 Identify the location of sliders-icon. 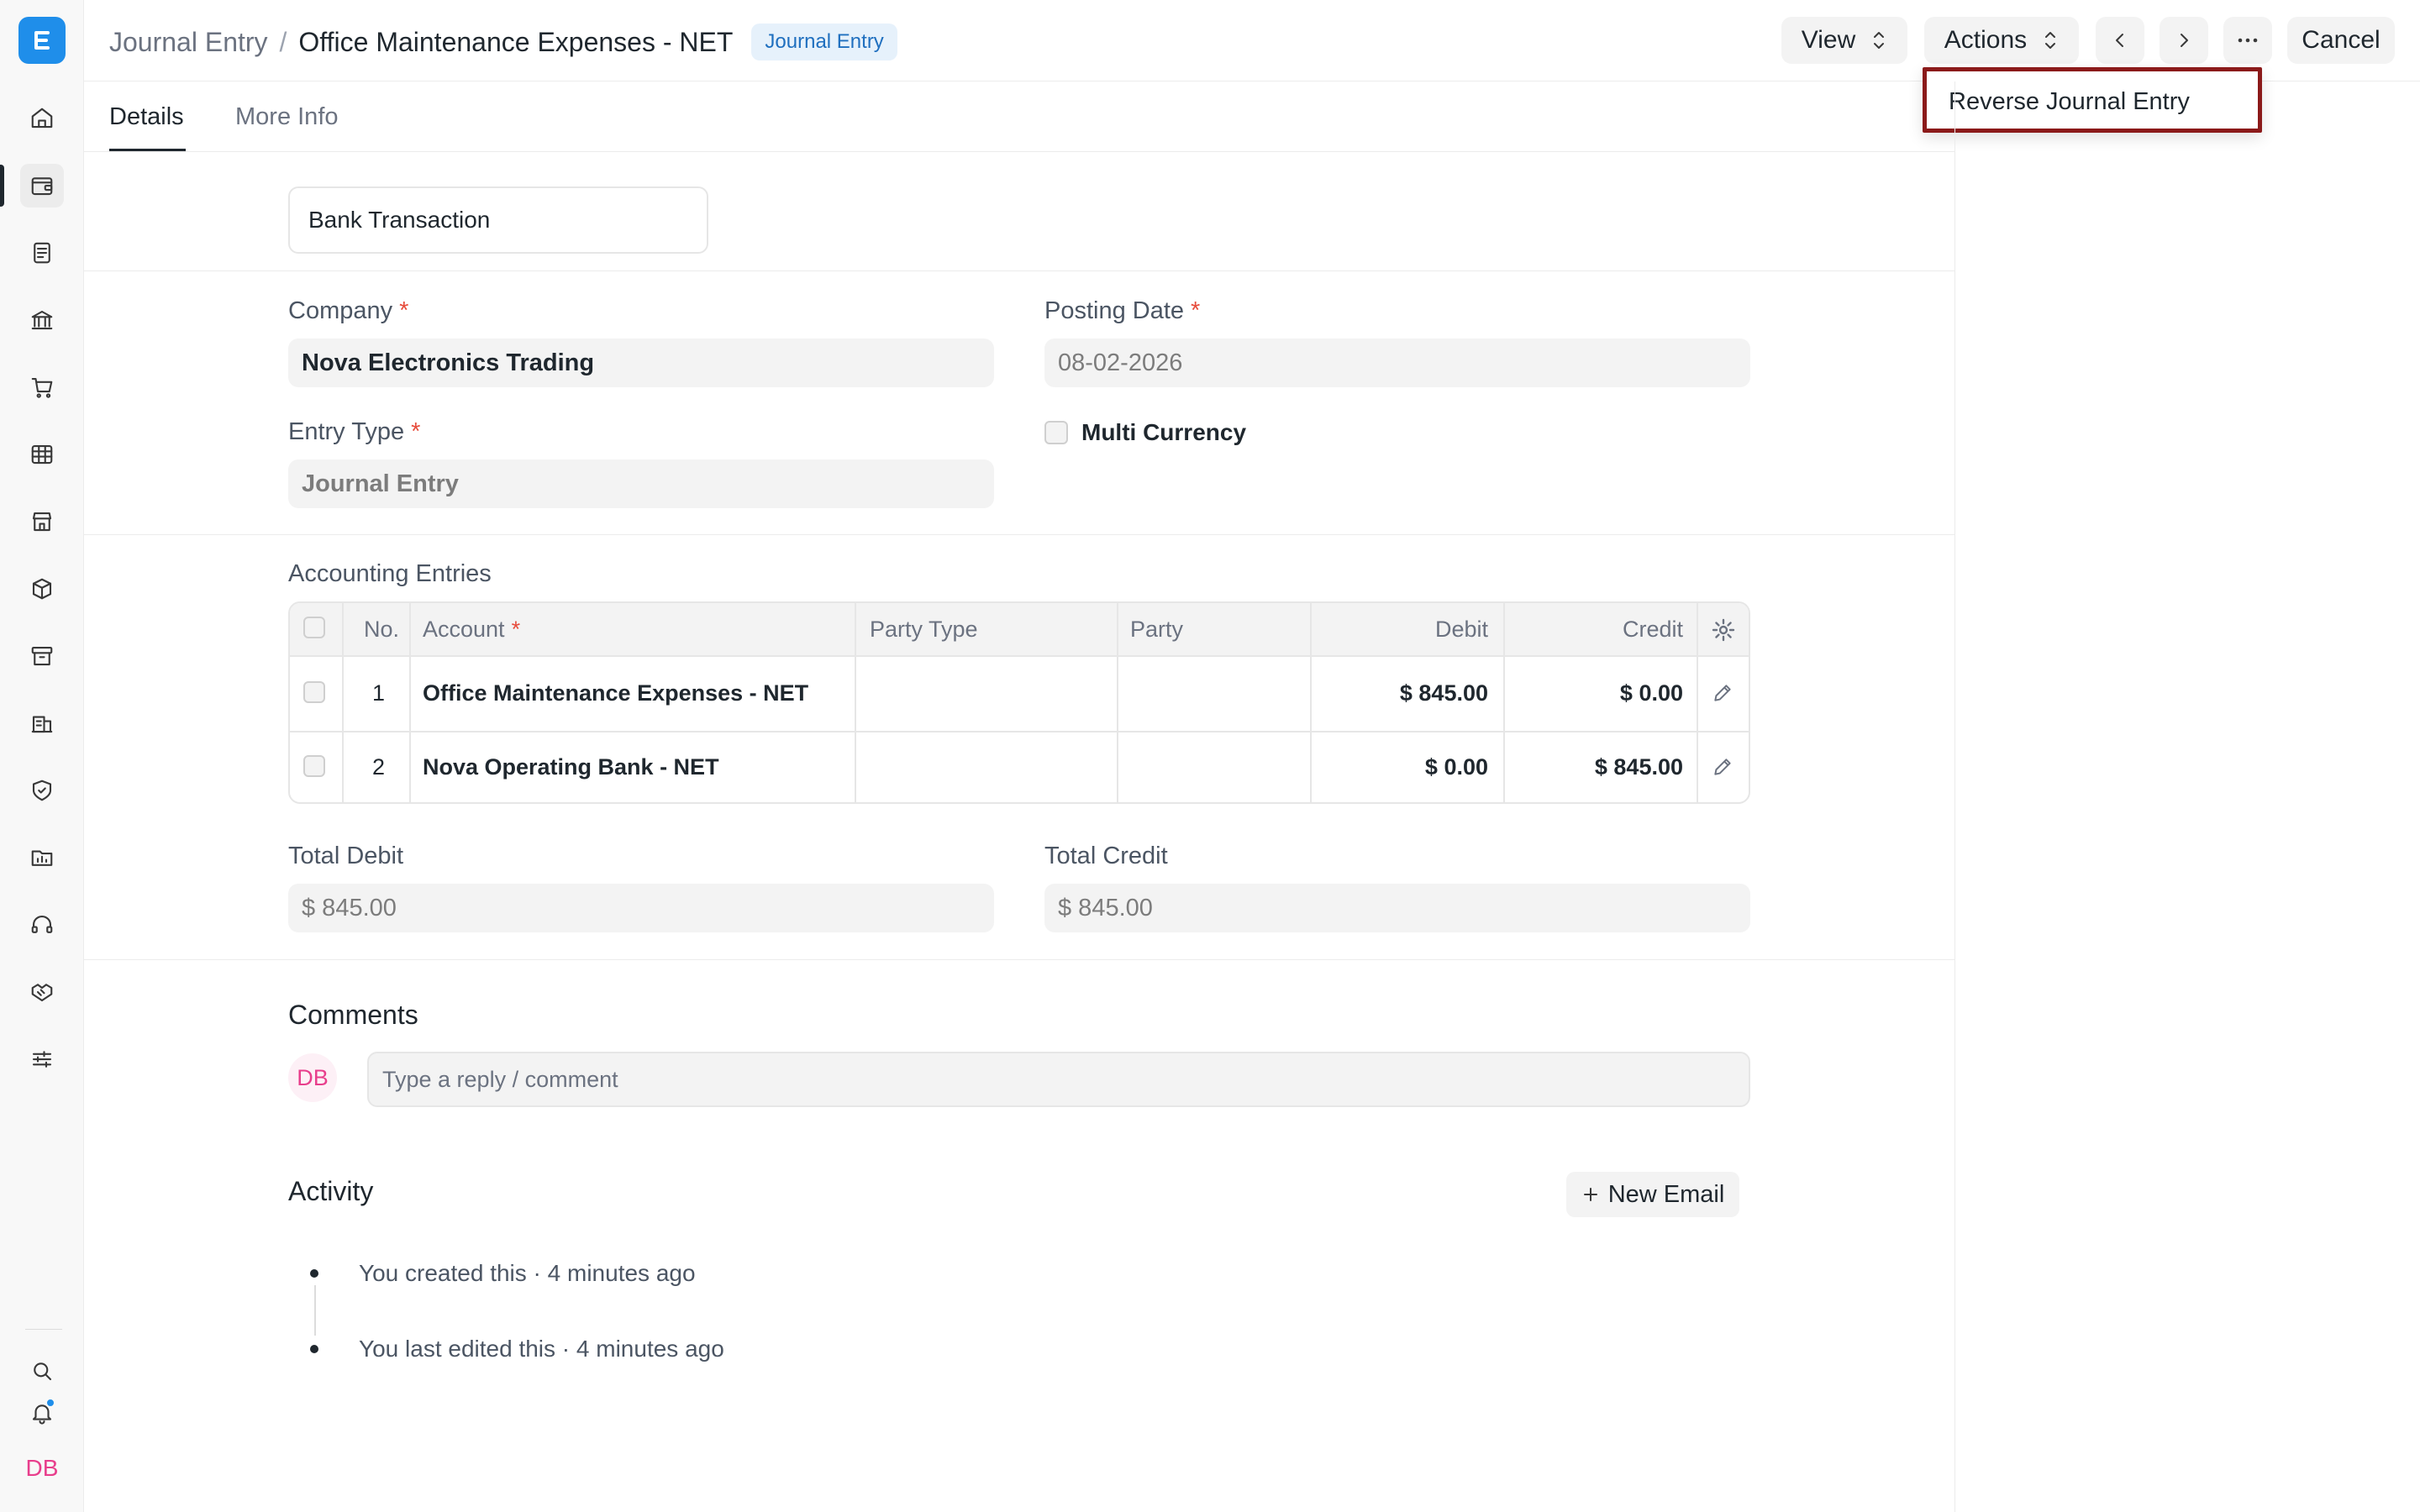
(42, 1059).